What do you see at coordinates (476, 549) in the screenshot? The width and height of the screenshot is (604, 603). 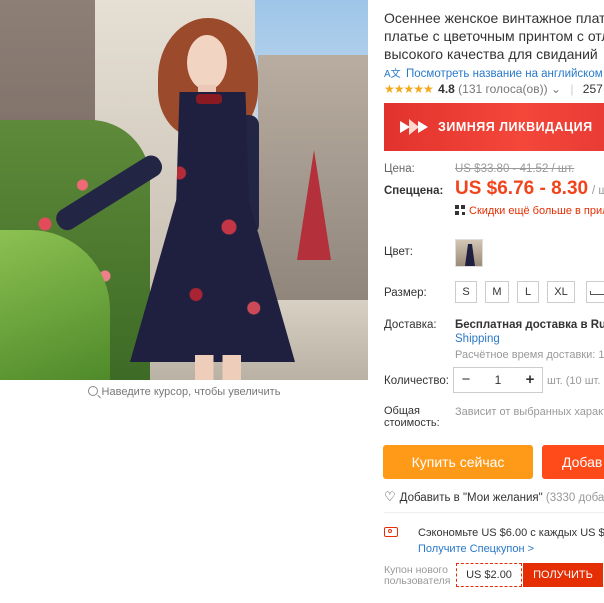 I see `get-special-coupon-link: Получите Спецкупон >` at bounding box center [476, 549].